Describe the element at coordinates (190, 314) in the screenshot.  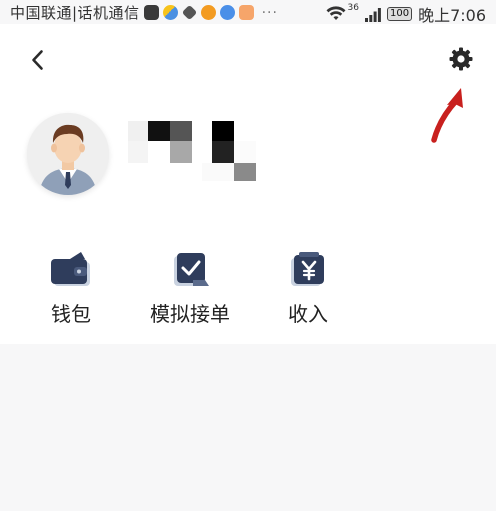
I see `mock-order-label: 模拟接单` at that location.